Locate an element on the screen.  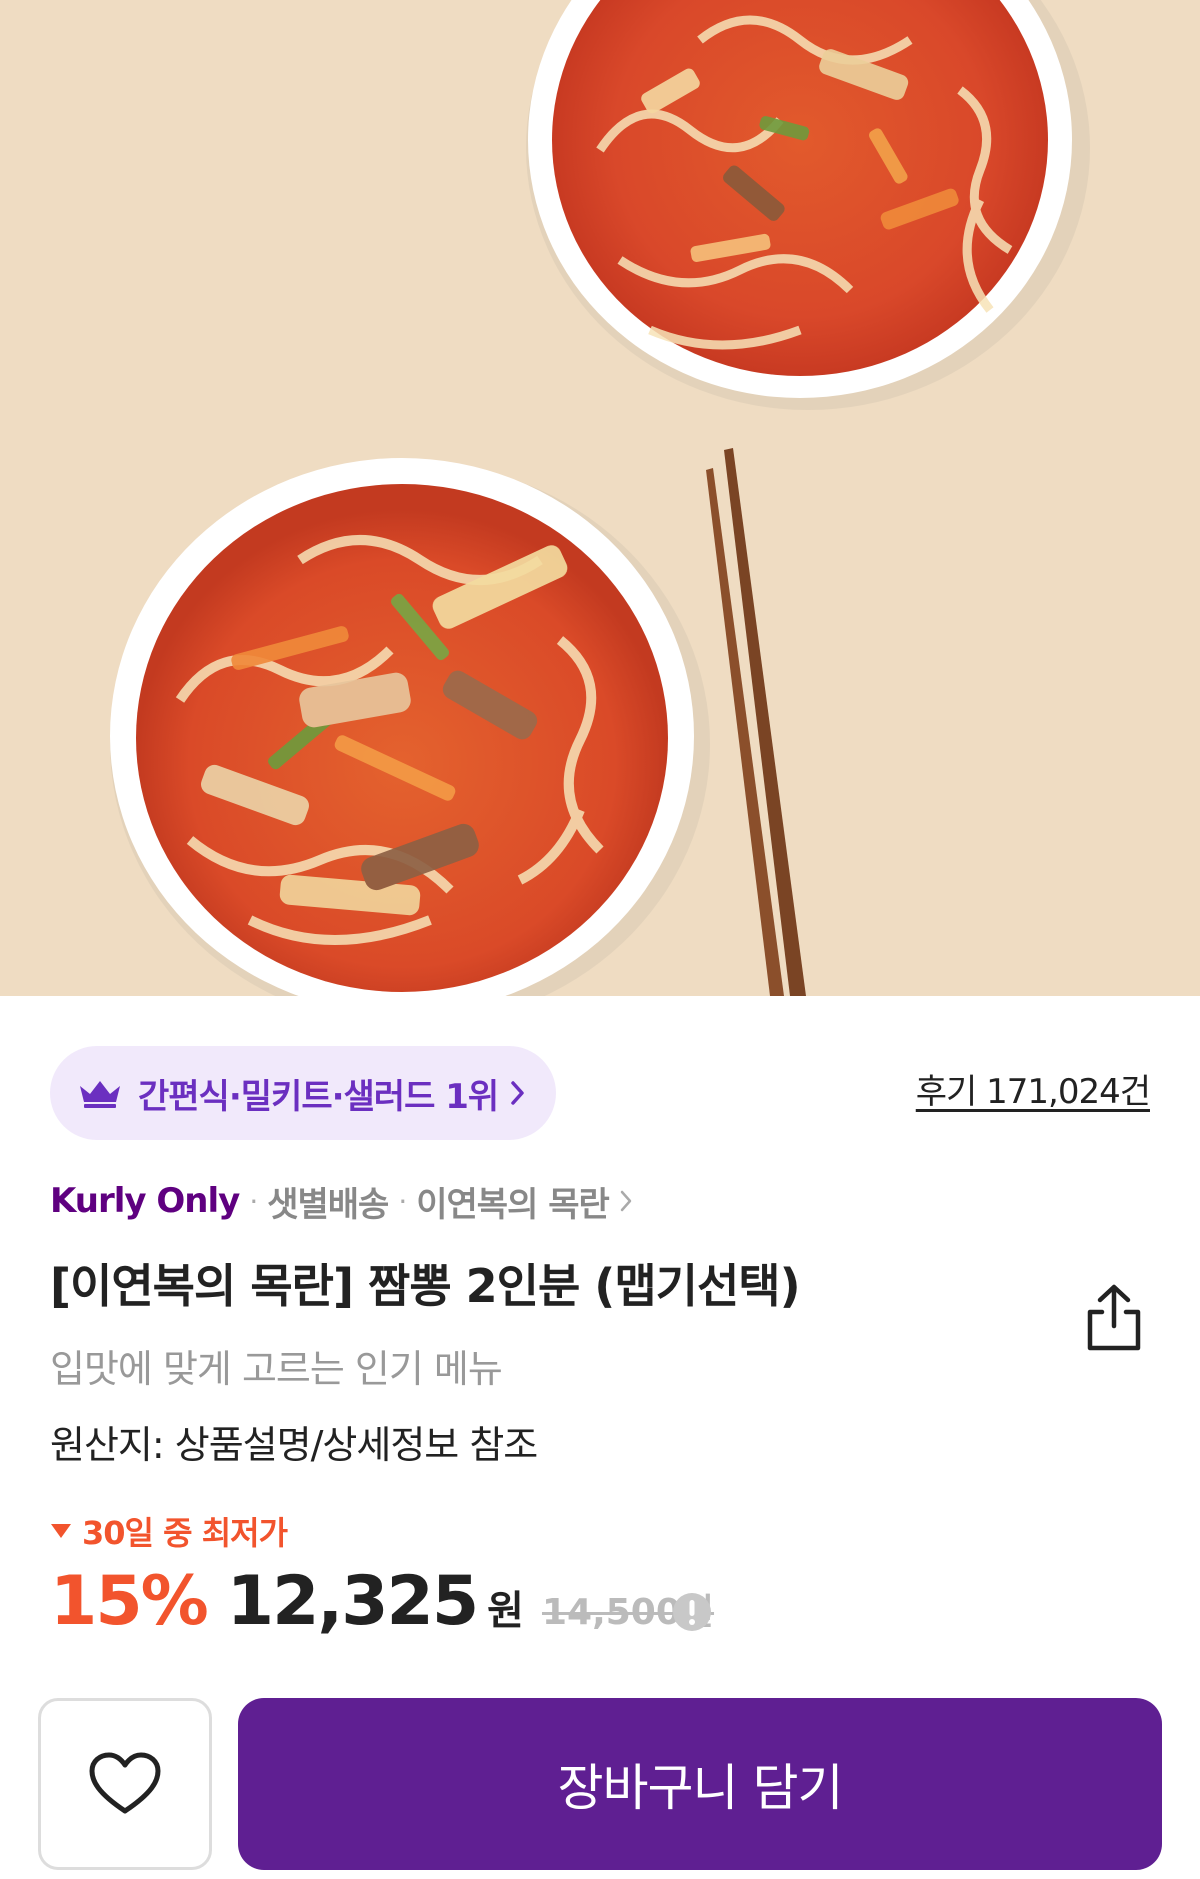
down-triangle-icon is located at coordinates (61, 1531).